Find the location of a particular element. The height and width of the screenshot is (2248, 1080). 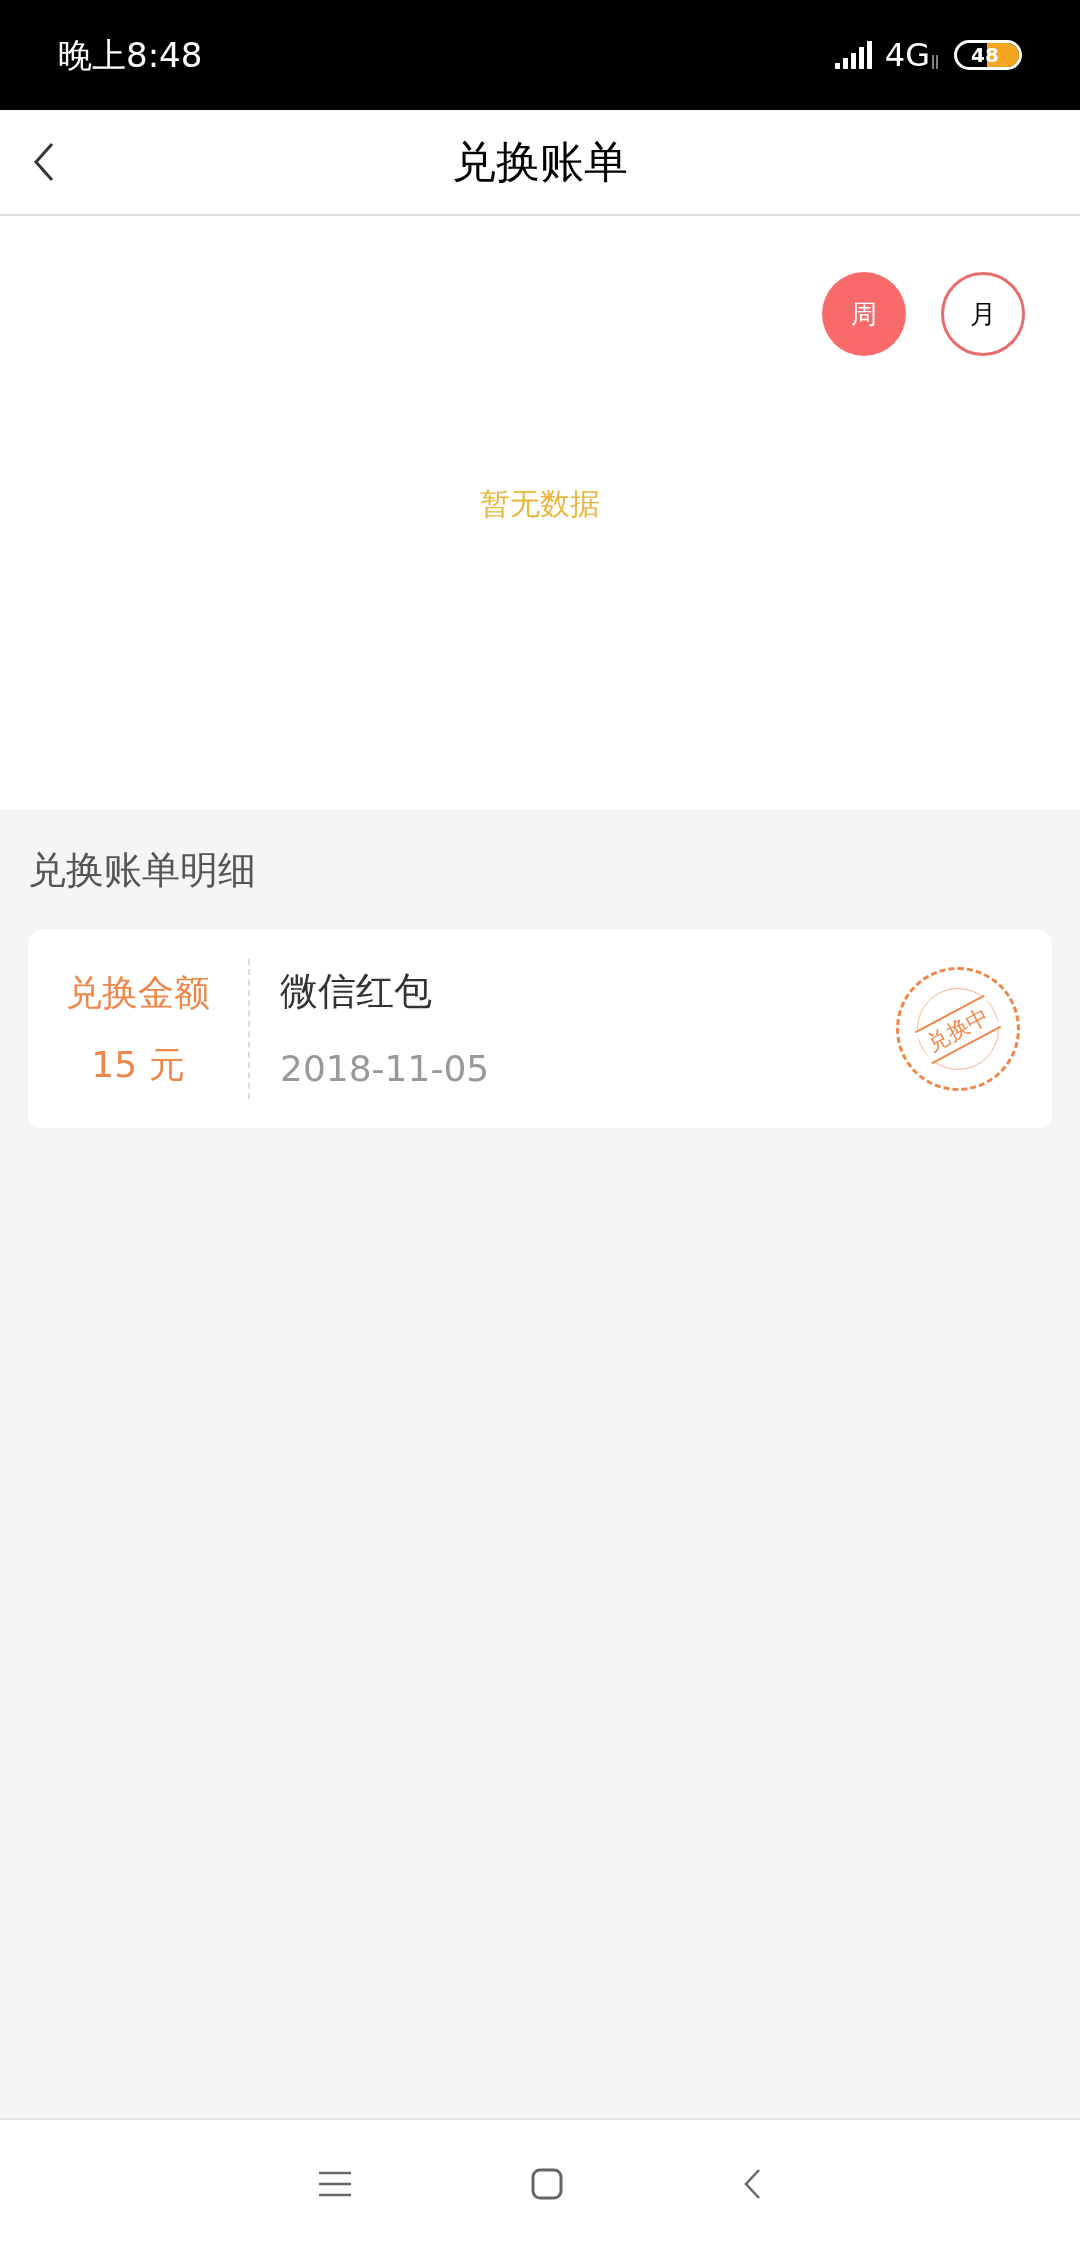

amount-label: 兑换金额 is located at coordinates (138, 993).